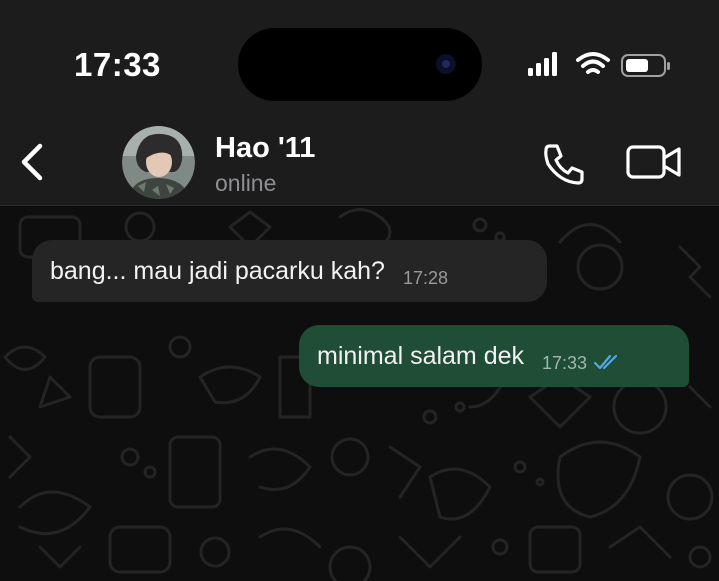 The image size is (719, 581). Describe the element at coordinates (542, 64) in the screenshot. I see `cellular-signal-icon` at that location.